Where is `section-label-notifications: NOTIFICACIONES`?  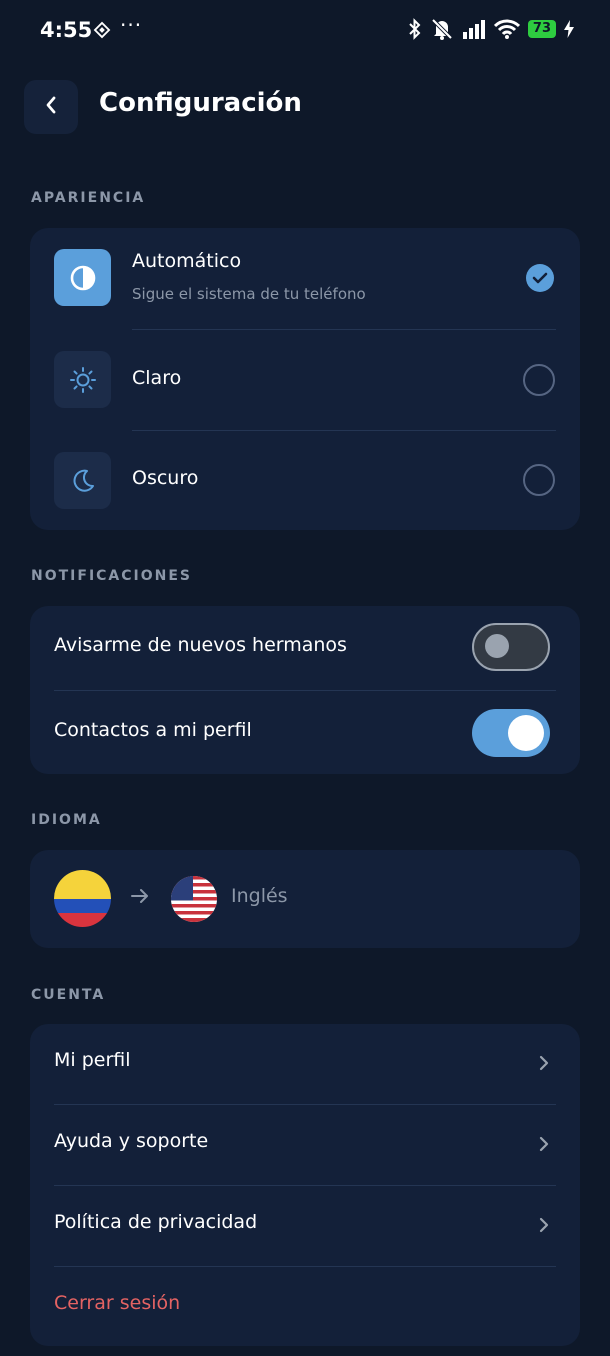 section-label-notifications: NOTIFICACIONES is located at coordinates (112, 576).